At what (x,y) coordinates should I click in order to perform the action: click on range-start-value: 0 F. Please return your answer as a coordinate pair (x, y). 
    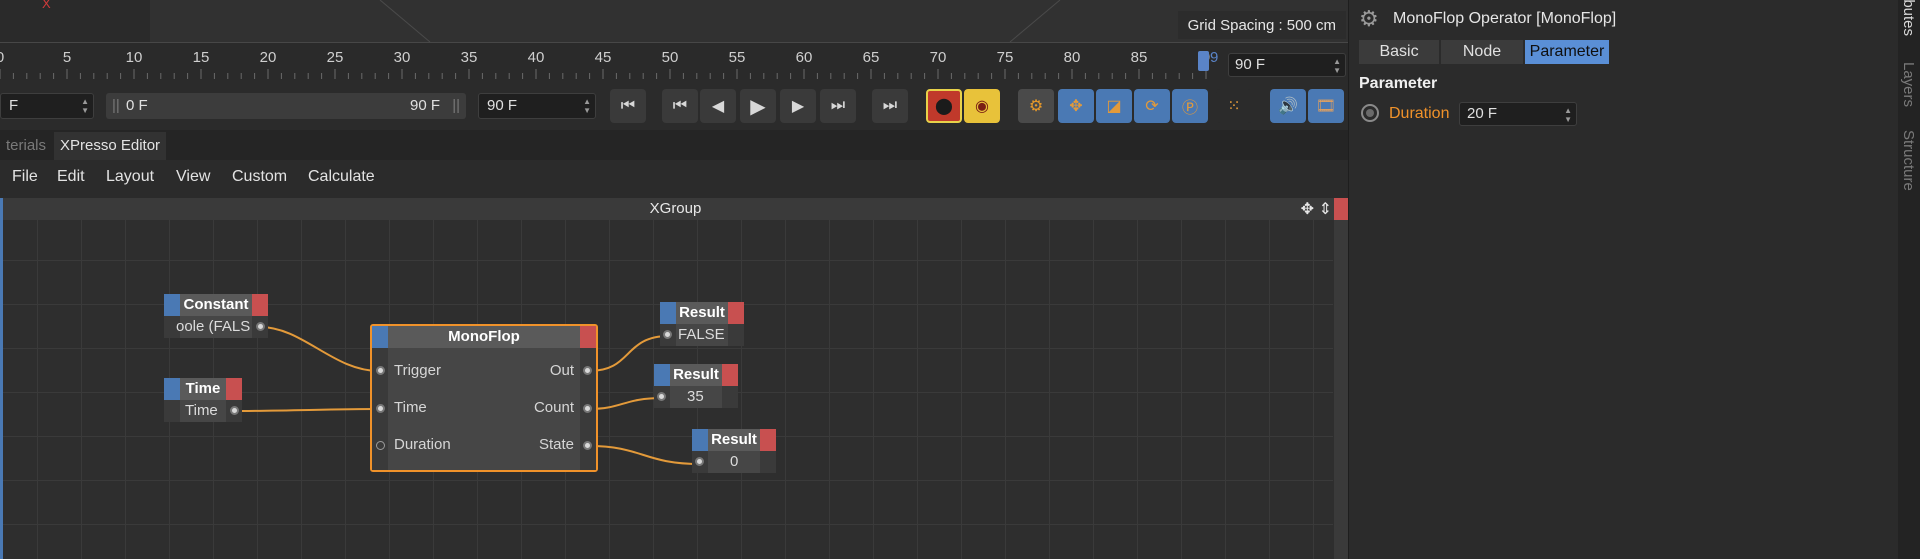
    Looking at the image, I should click on (137, 105).